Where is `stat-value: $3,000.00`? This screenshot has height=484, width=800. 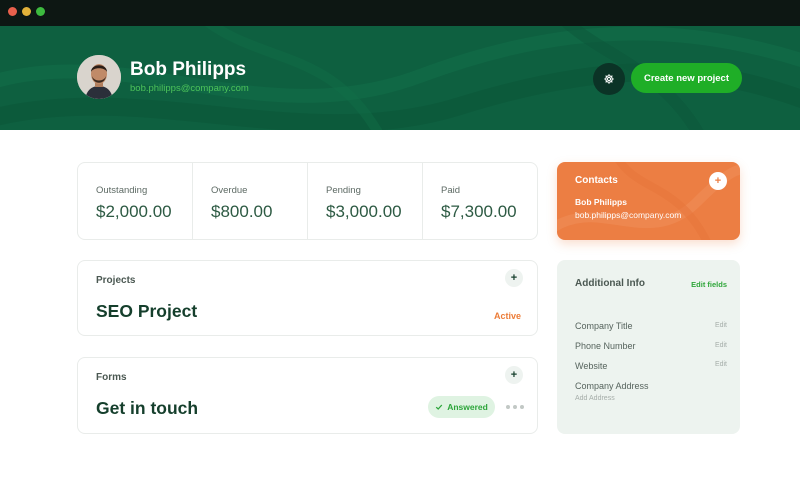 stat-value: $3,000.00 is located at coordinates (364, 211).